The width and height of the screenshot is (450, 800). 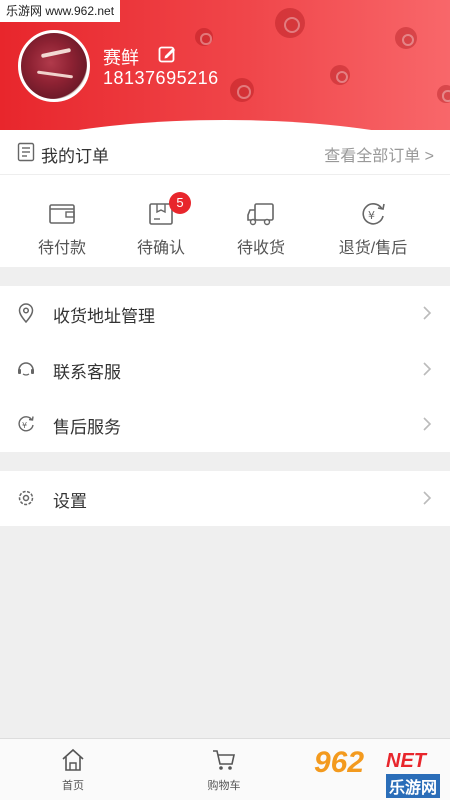 What do you see at coordinates (339, 762) in the screenshot?
I see `brand-logo-number: 962` at bounding box center [339, 762].